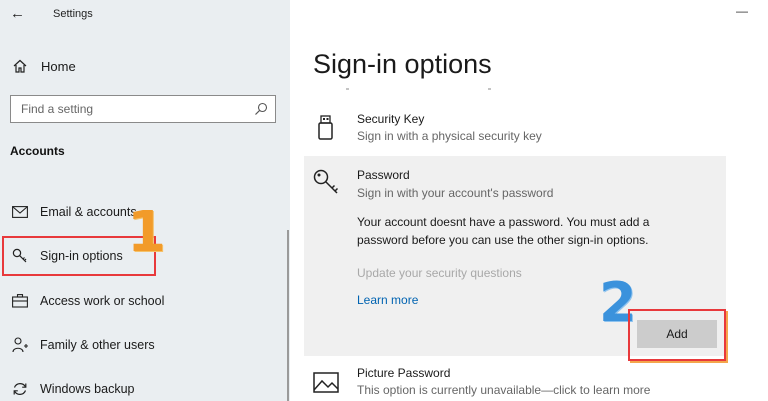 The image size is (768, 401). What do you see at coordinates (131, 109) in the screenshot?
I see `search-input` at bounding box center [131, 109].